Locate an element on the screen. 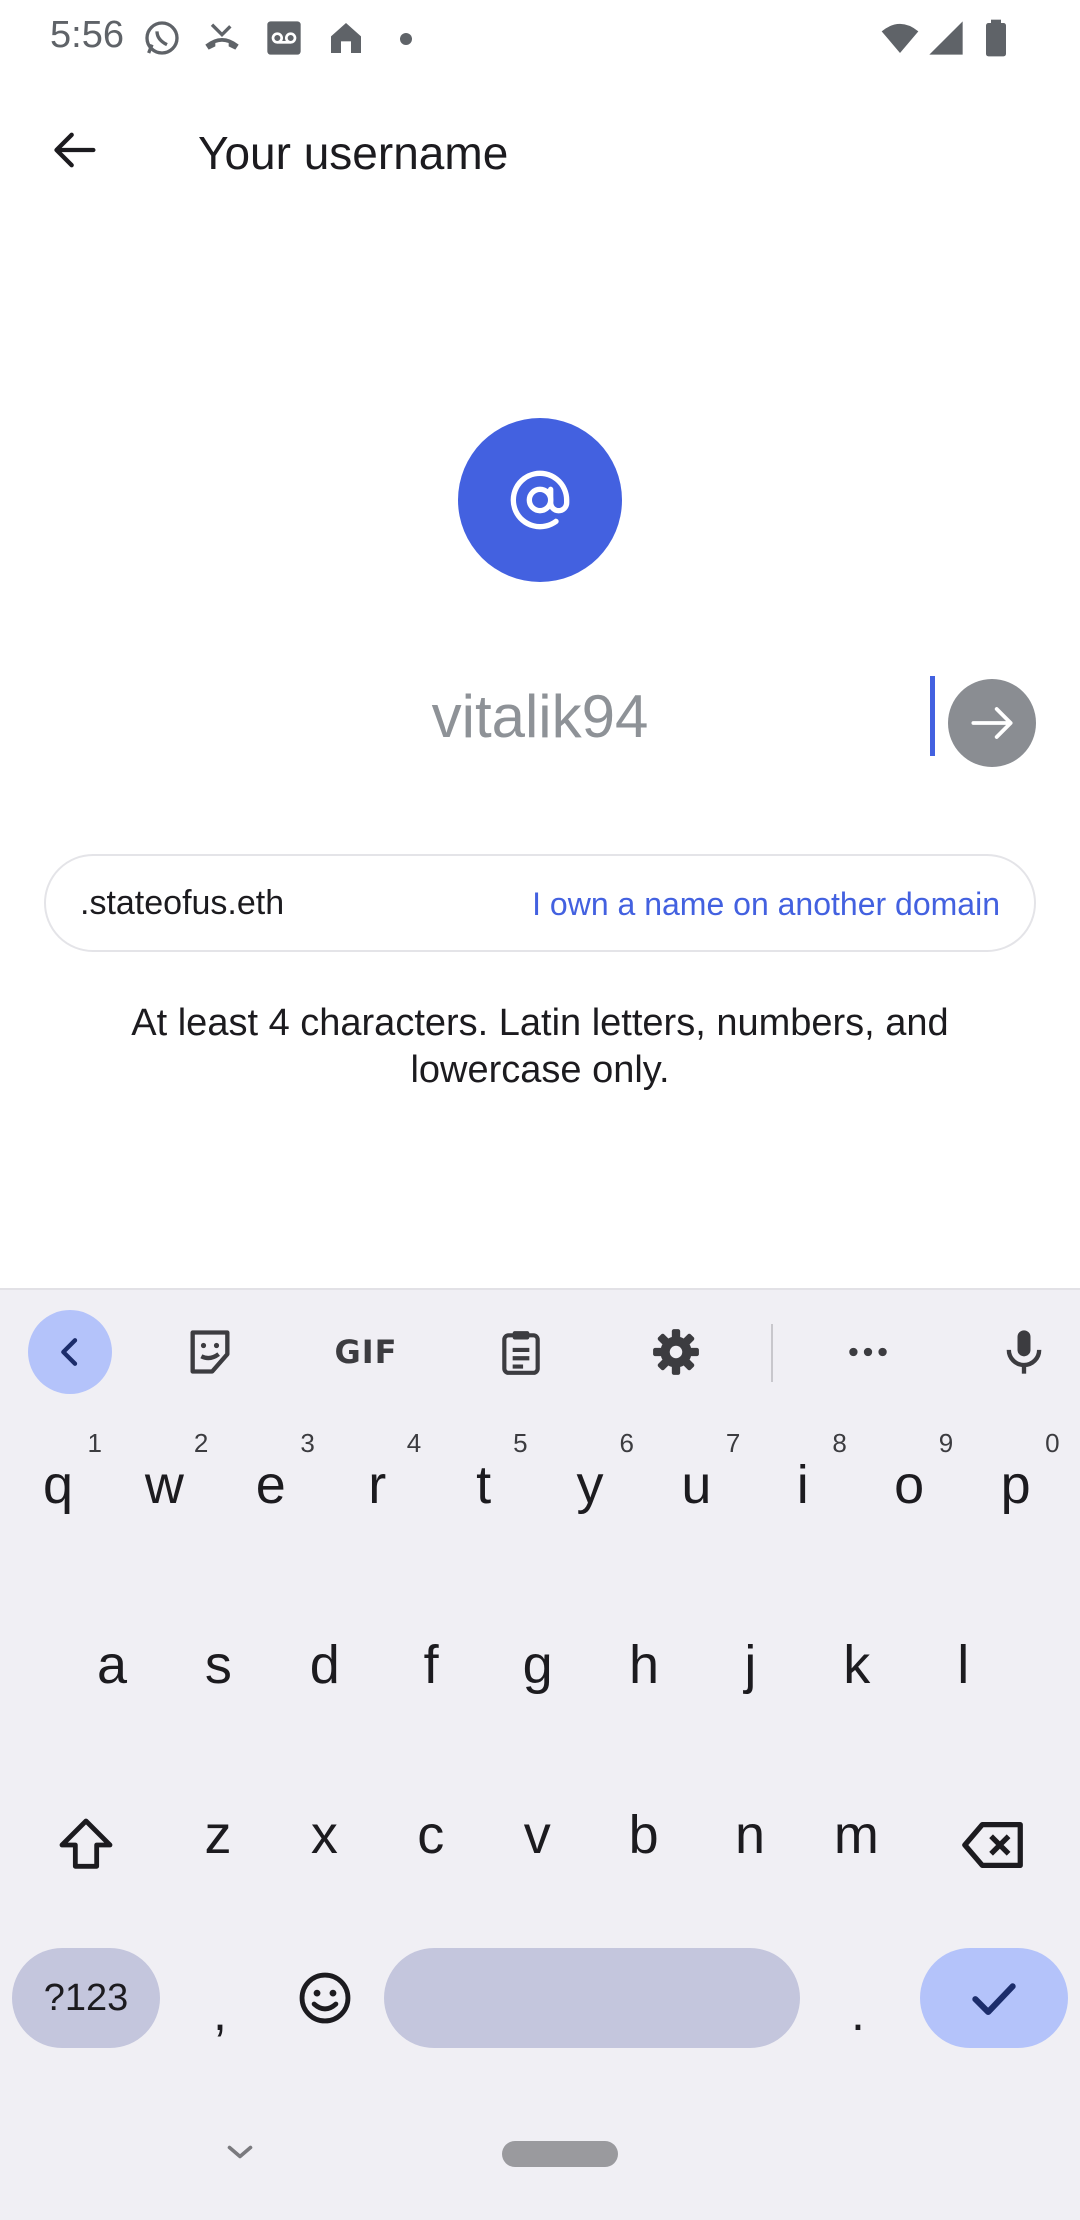 This screenshot has height=2220, width=1080. key-label: t is located at coordinates (484, 1485).